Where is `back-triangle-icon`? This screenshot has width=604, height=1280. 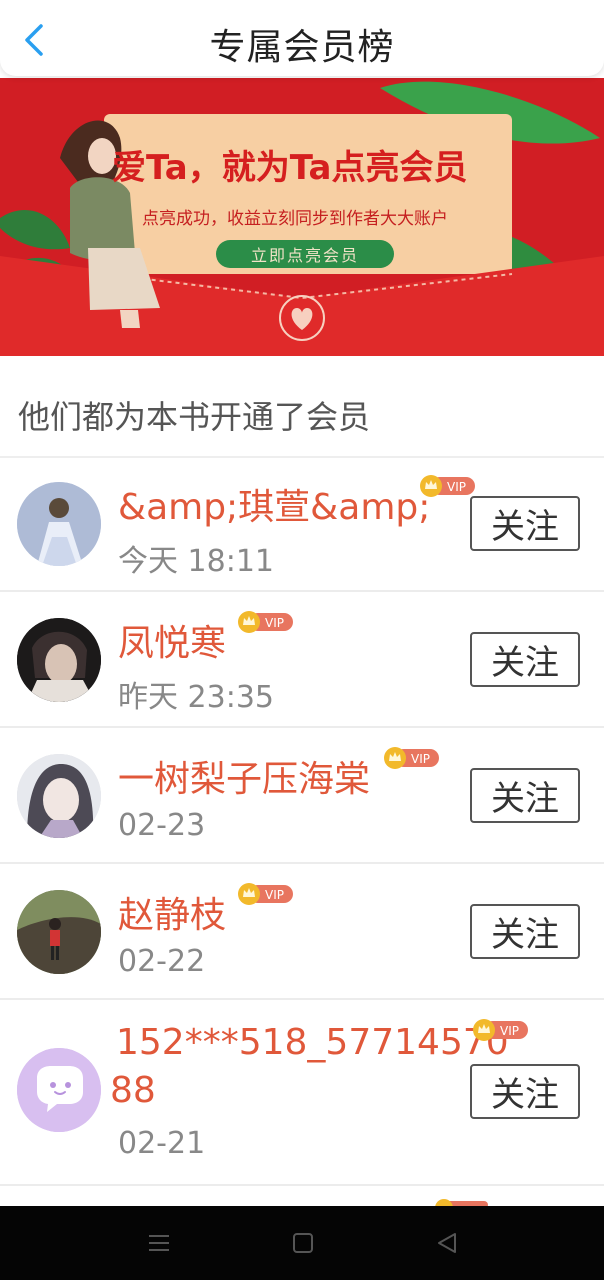 back-triangle-icon is located at coordinates (447, 1243).